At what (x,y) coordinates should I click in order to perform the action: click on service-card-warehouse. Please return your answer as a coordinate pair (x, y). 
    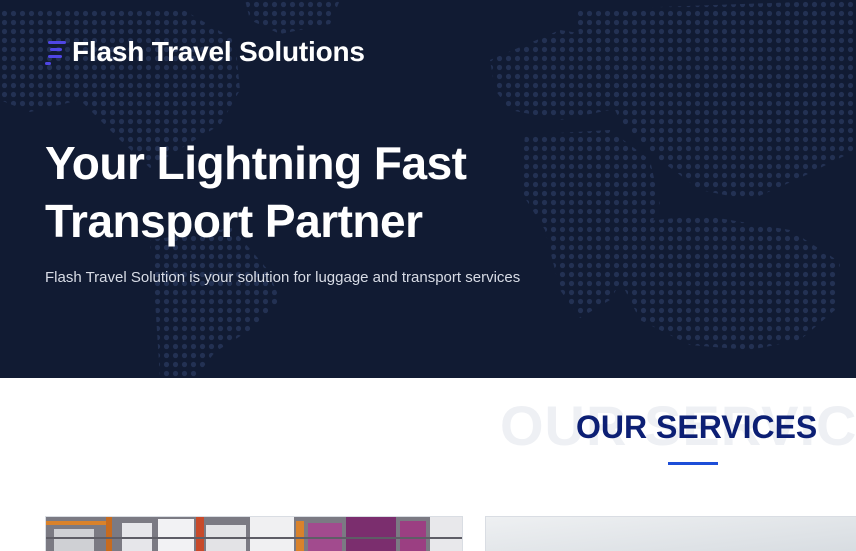
    Looking at the image, I should click on (254, 533).